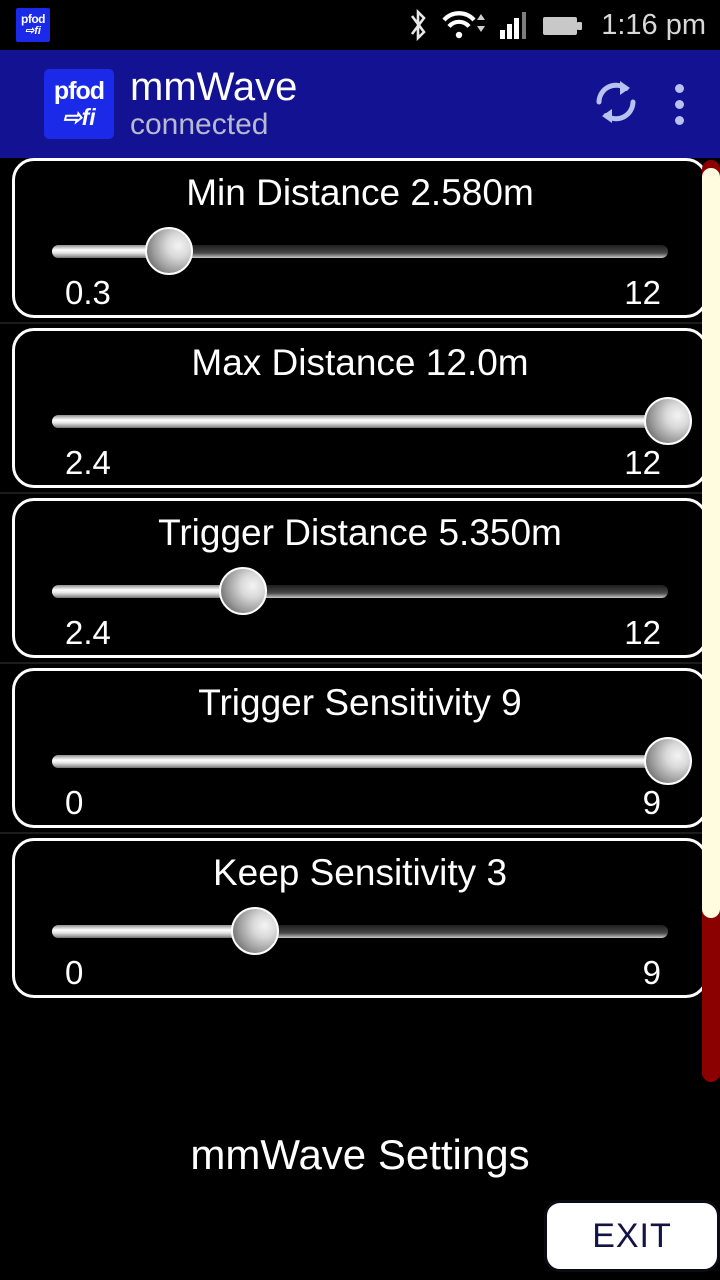 The image size is (720, 1280). Describe the element at coordinates (360, 591) in the screenshot. I see `slider-trigger-distance` at that location.